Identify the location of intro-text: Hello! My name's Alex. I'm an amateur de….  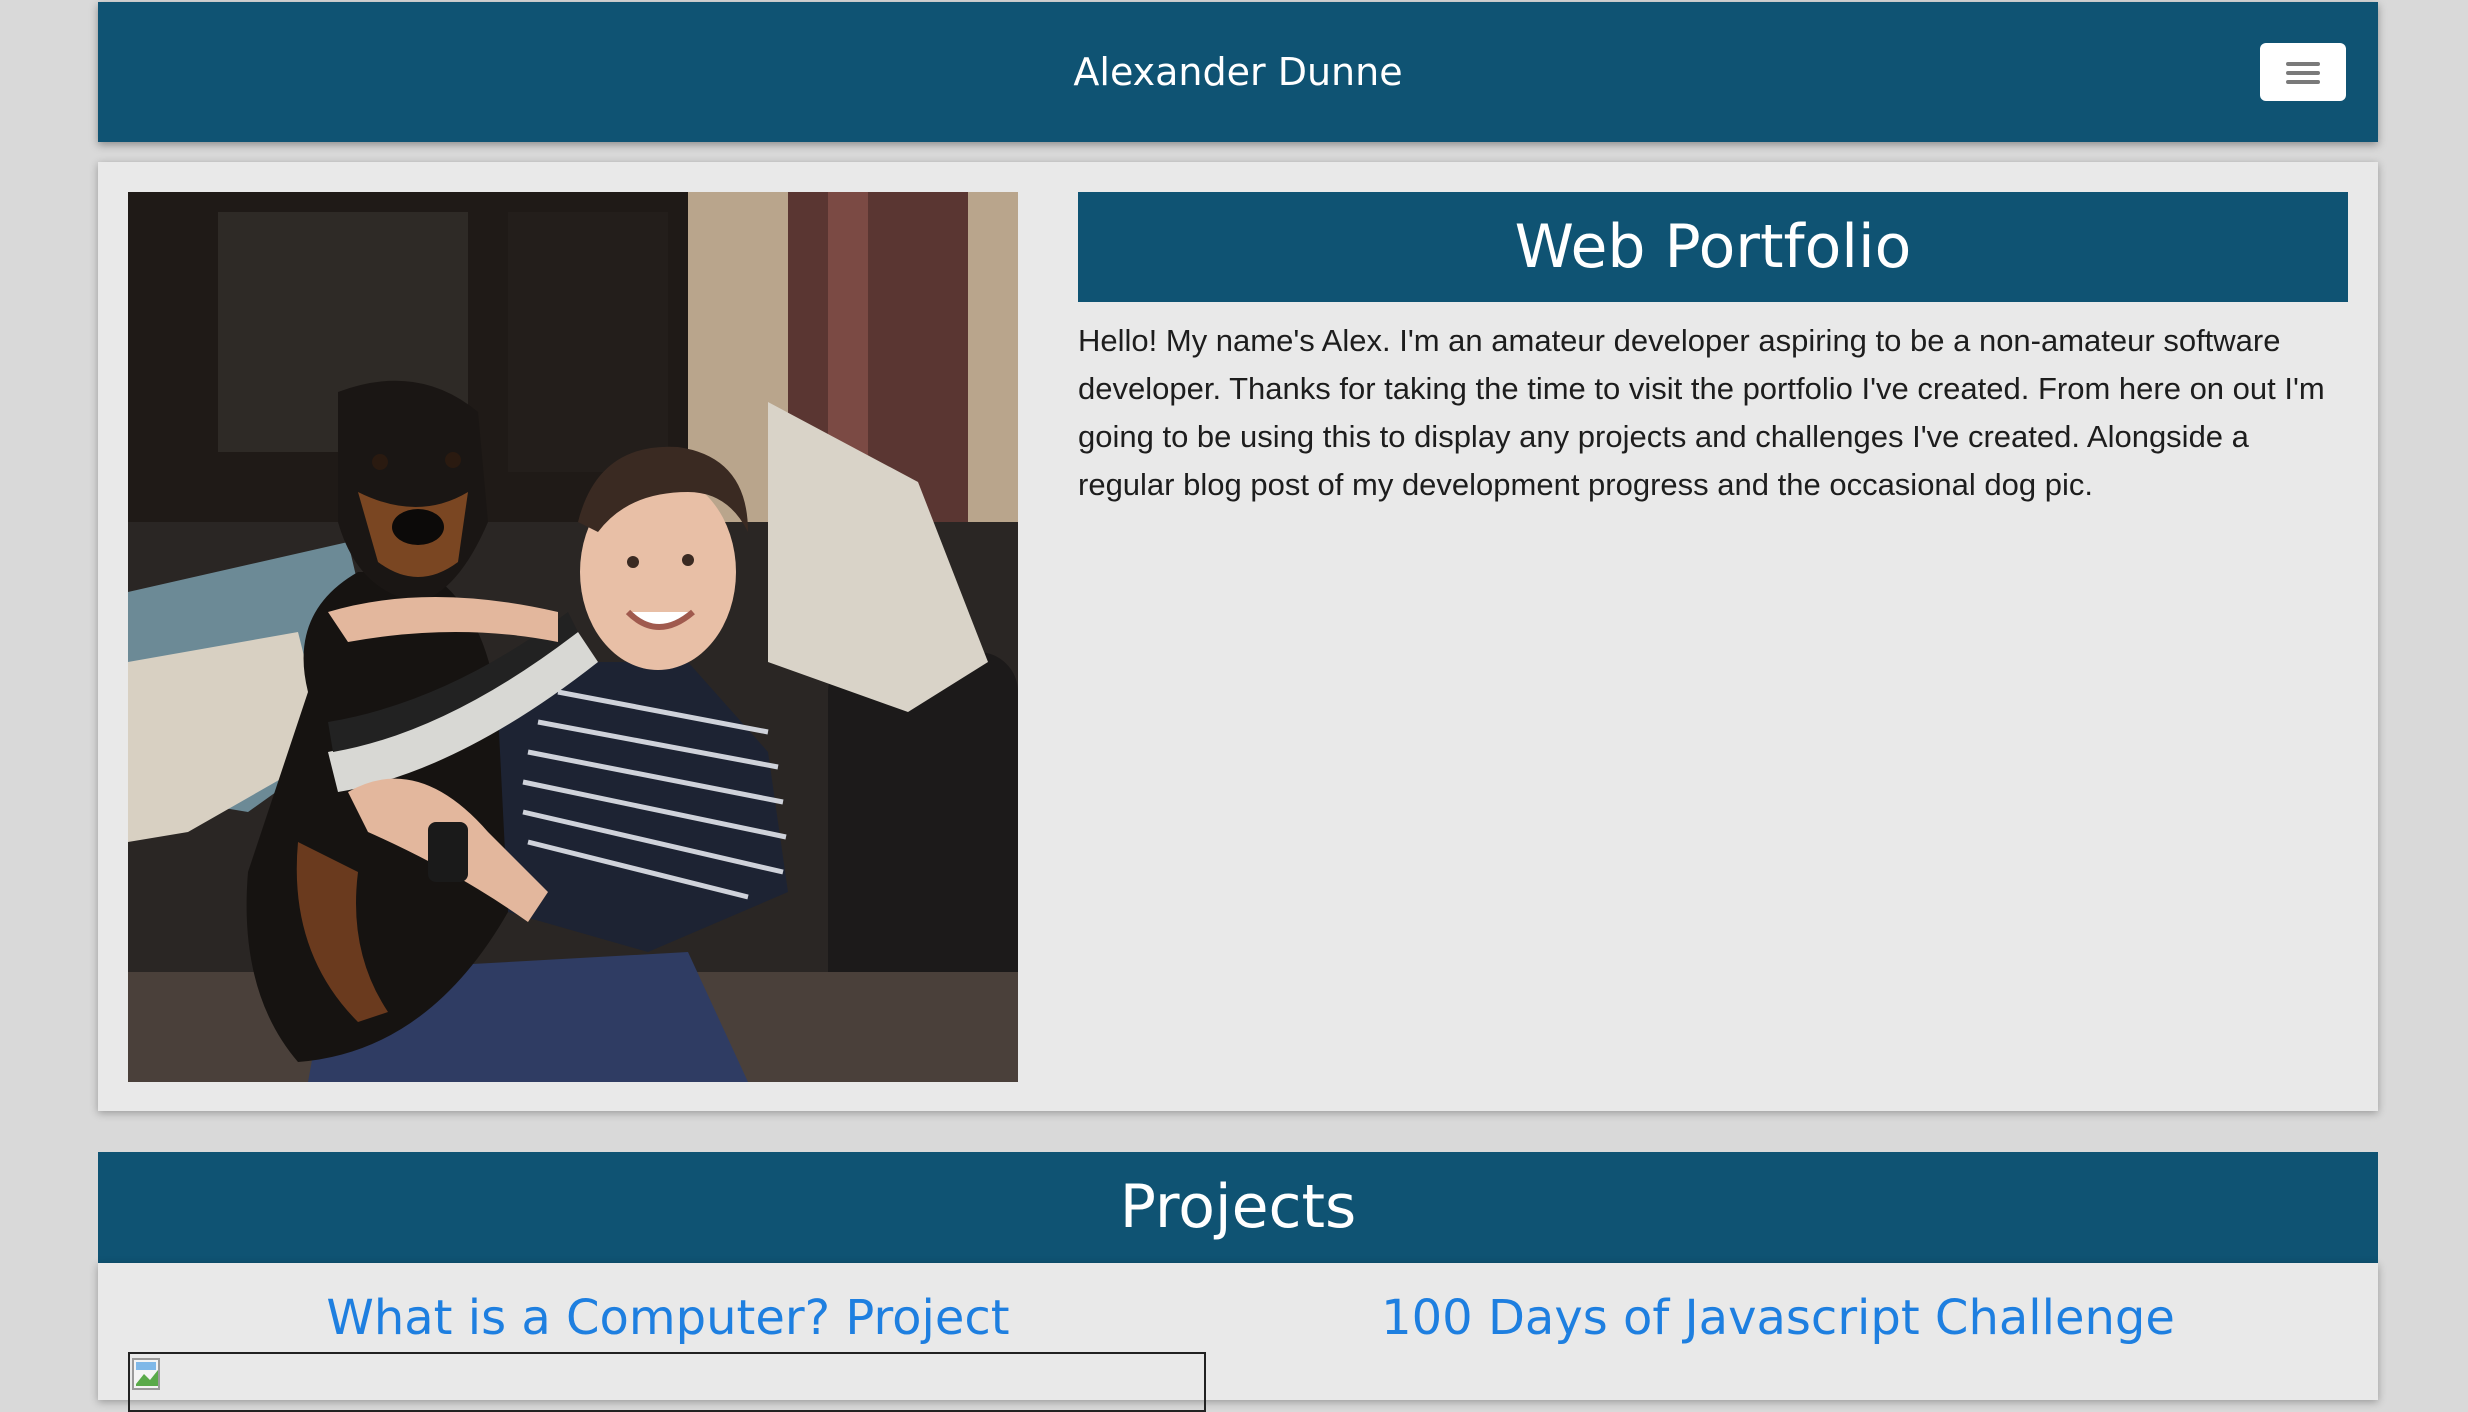
(1701, 412).